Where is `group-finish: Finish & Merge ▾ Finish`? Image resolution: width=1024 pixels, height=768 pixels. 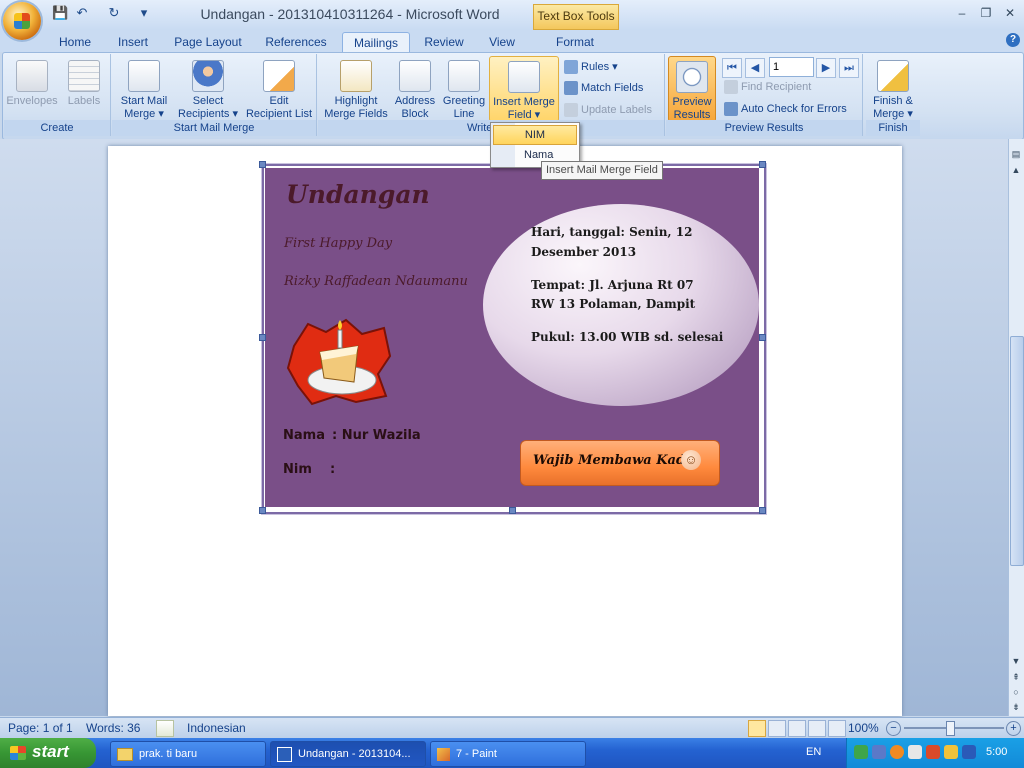 group-finish: Finish & Merge ▾ Finish is located at coordinates (893, 95).